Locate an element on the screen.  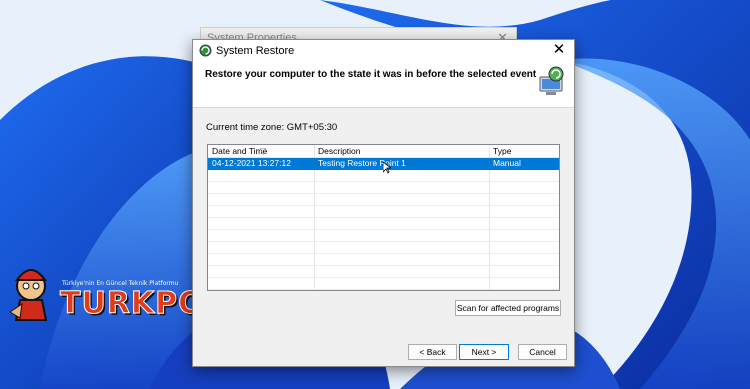
system-restore-icon is located at coordinates (205, 50).